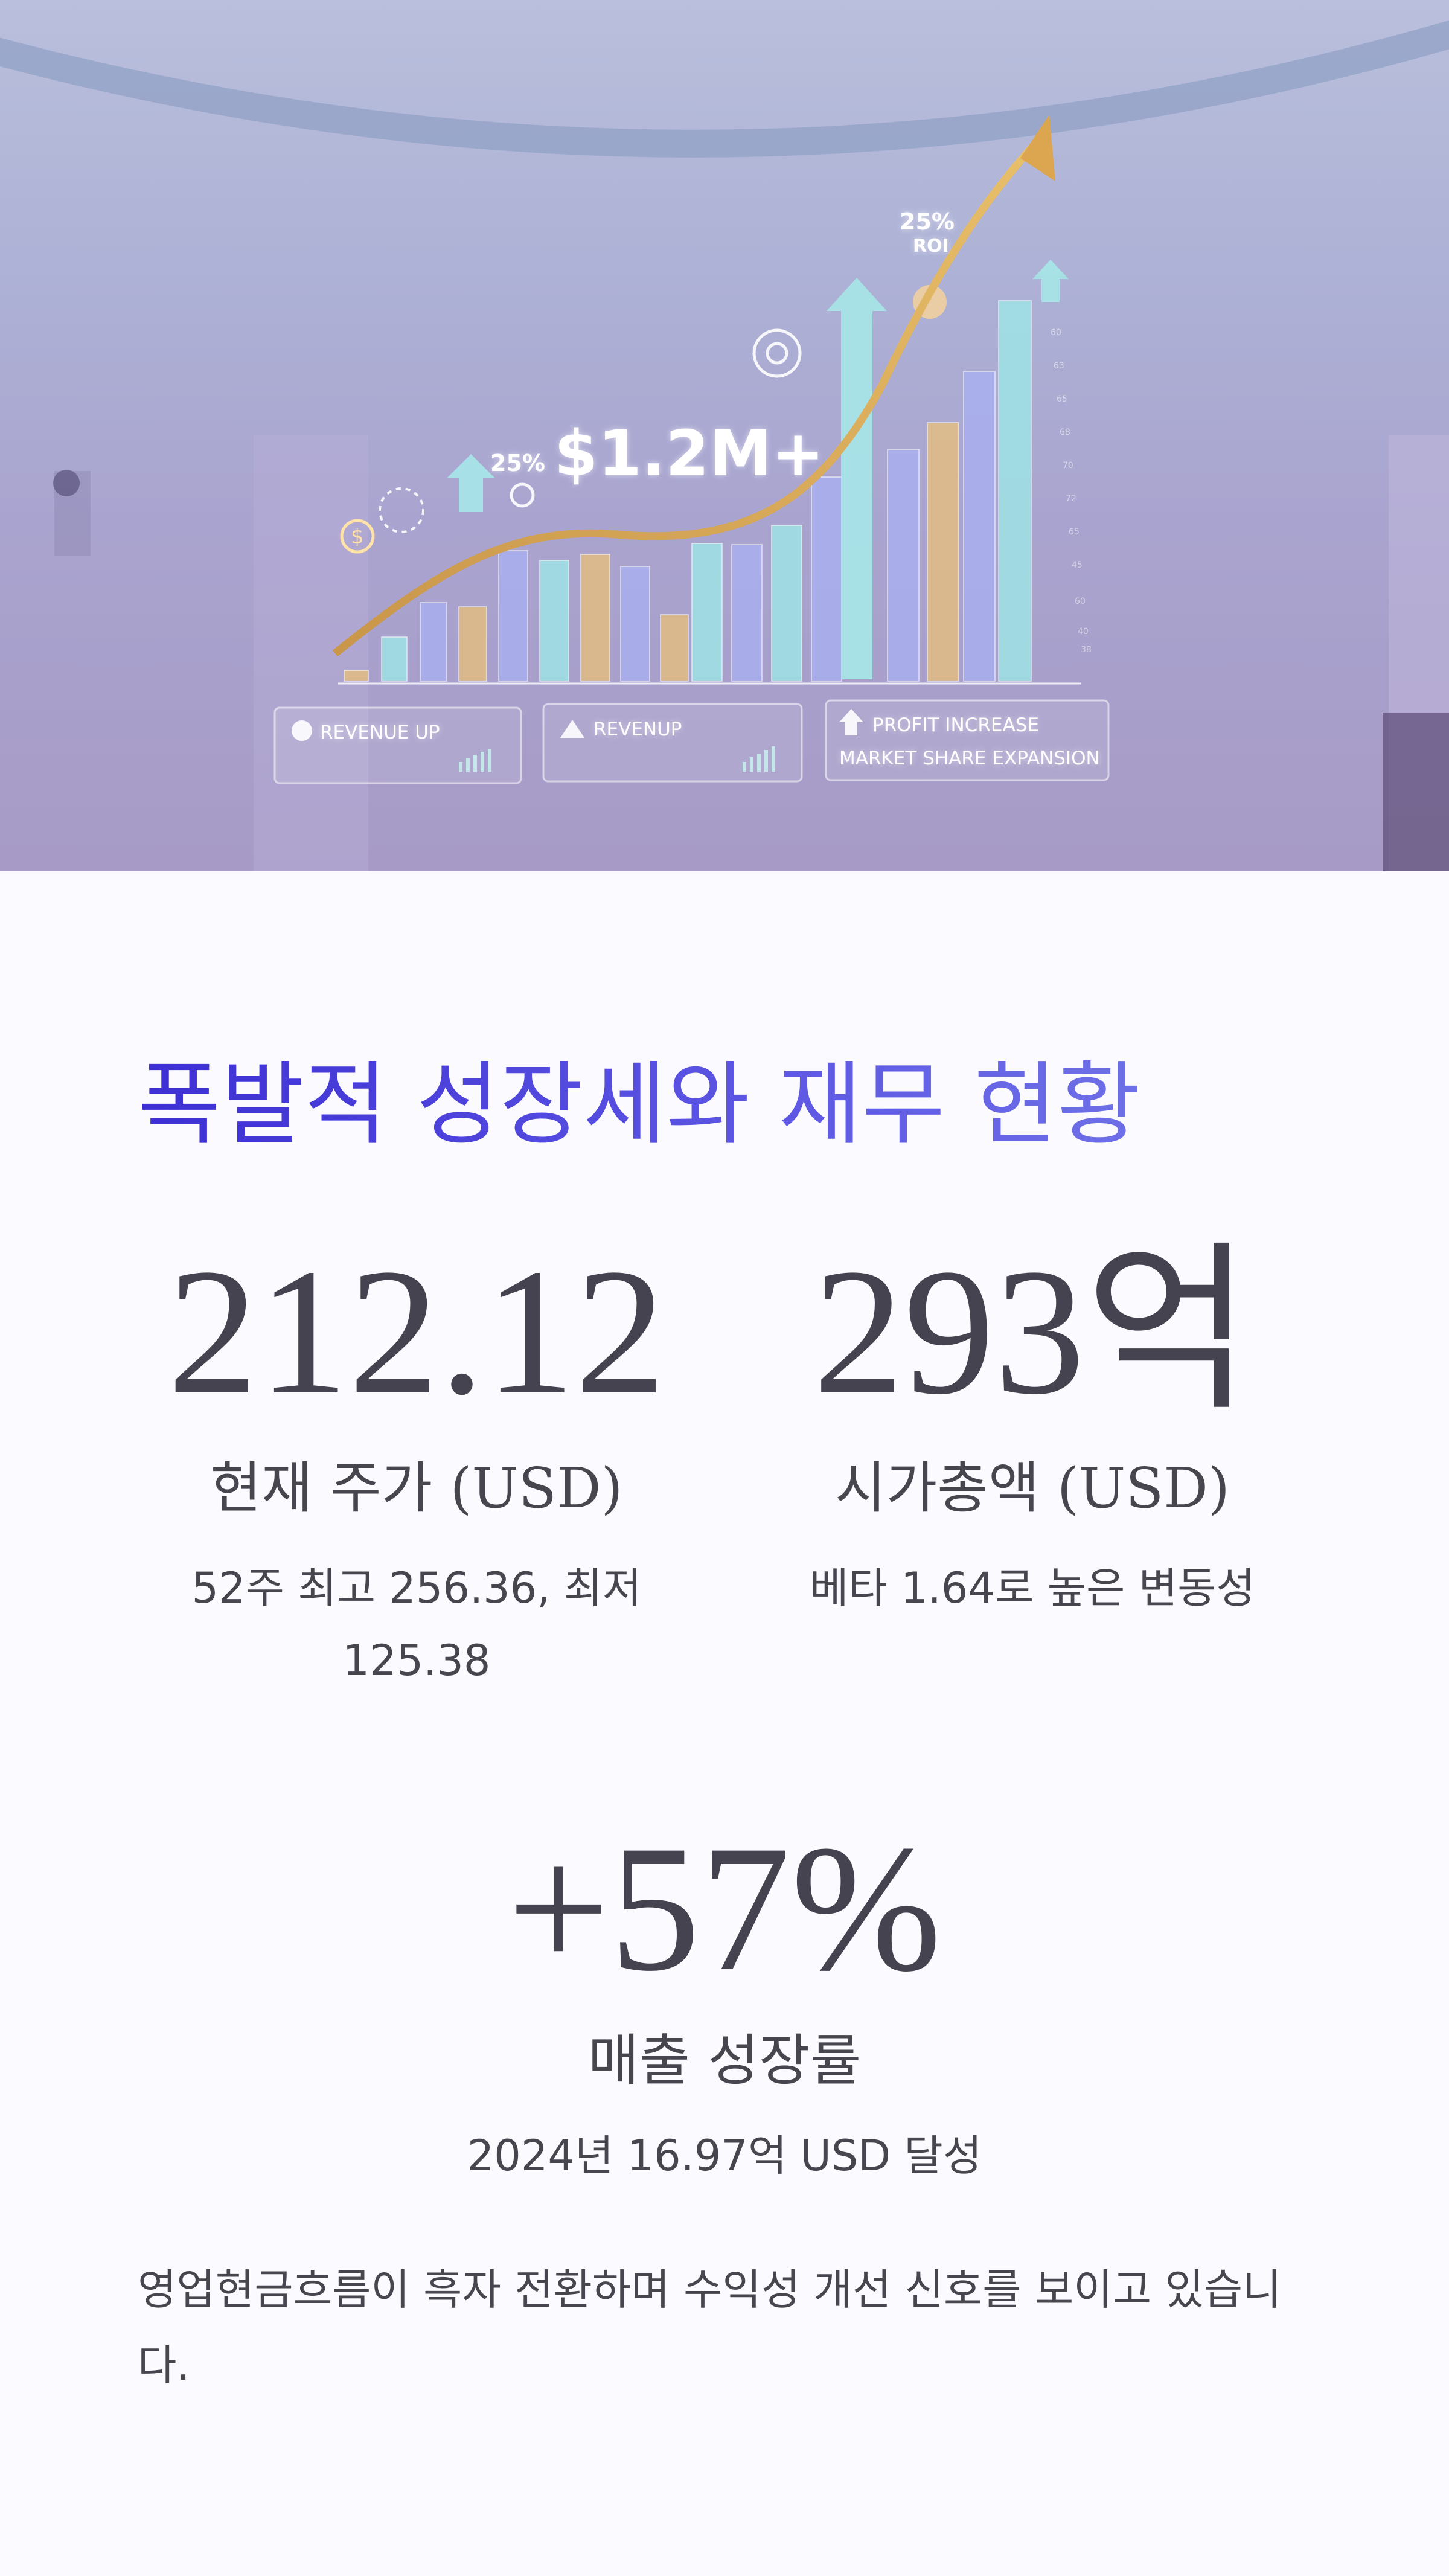  Describe the element at coordinates (1071, 499) in the screenshot. I see `svg-text: 72` at that location.